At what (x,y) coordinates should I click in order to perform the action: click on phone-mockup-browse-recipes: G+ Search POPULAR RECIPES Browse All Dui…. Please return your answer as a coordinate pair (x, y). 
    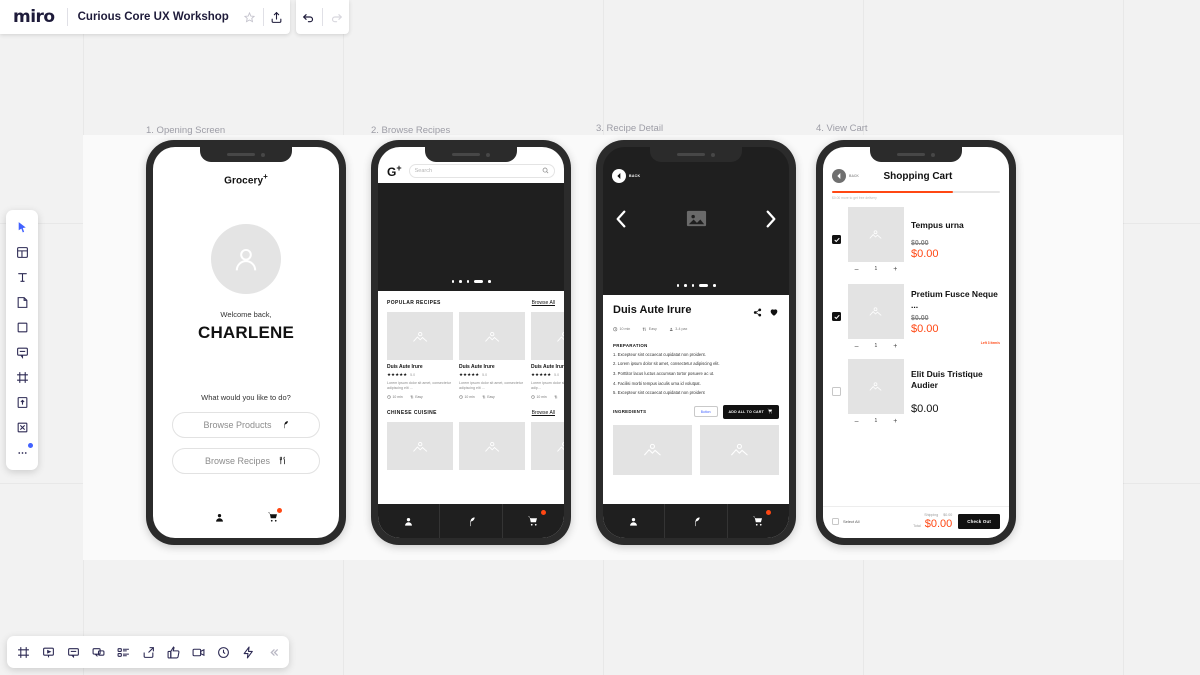
    Looking at the image, I should click on (471, 342).